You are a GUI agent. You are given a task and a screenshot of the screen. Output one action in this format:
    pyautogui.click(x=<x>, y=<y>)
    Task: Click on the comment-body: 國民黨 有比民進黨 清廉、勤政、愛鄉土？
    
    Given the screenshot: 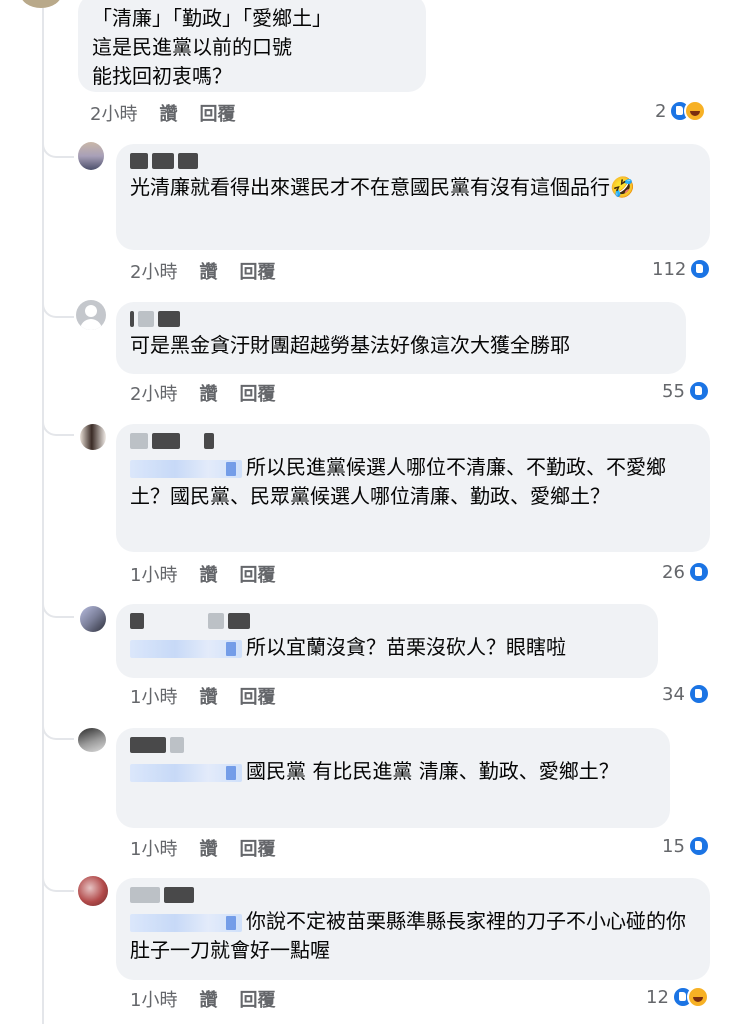 What is the action you would take?
    pyautogui.click(x=393, y=771)
    